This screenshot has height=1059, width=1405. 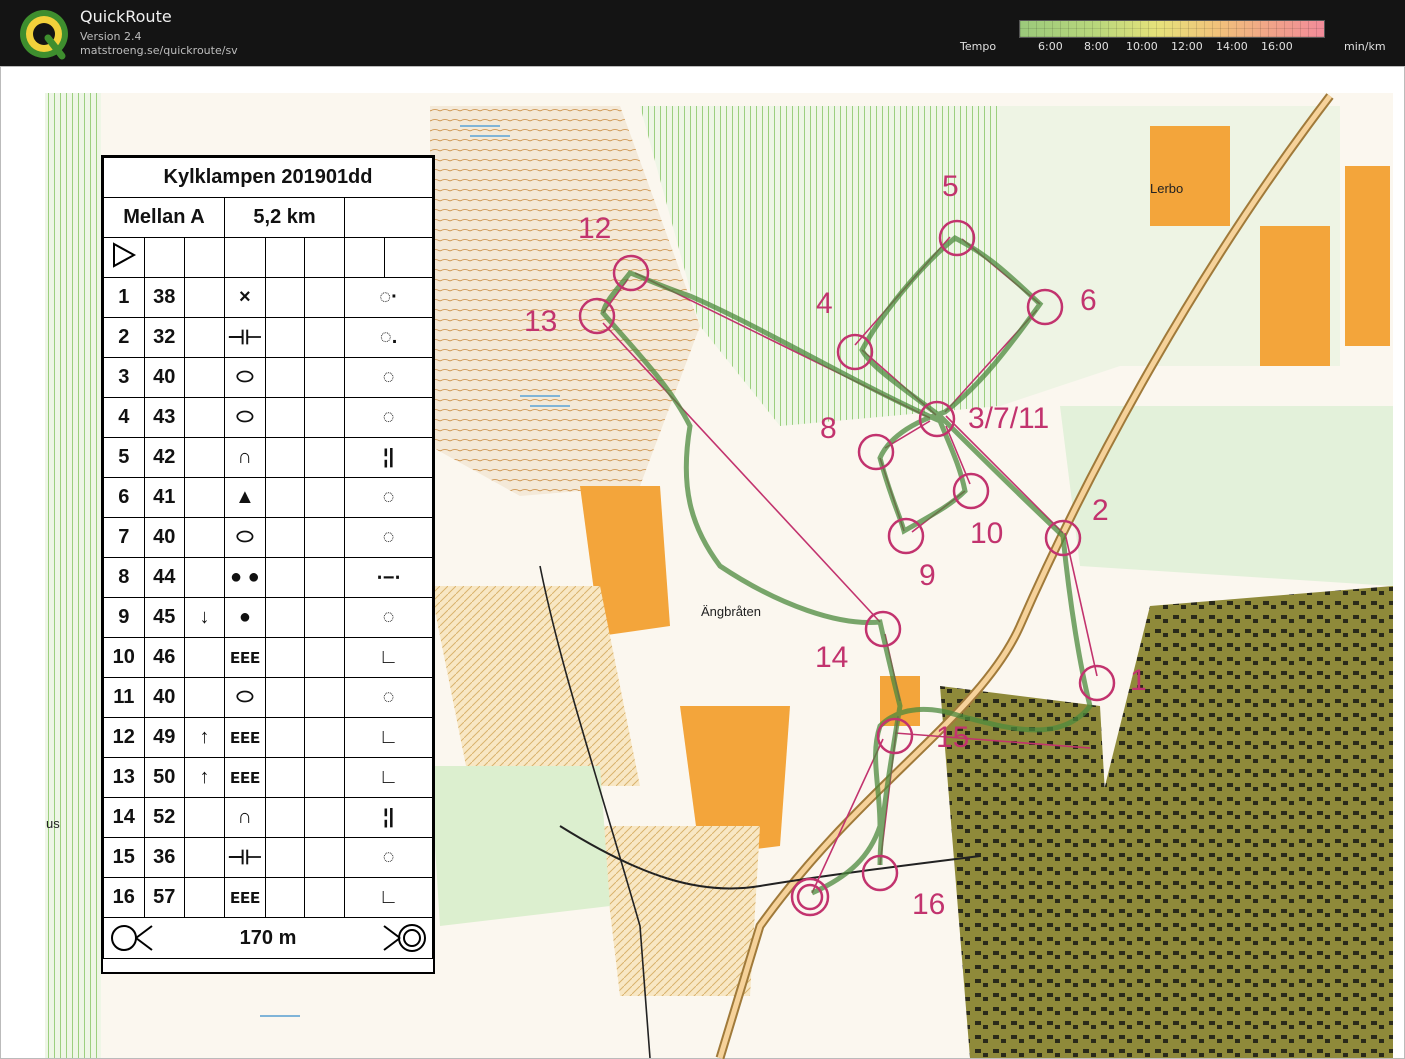 I want to click on terrain-light-green, so click(x=520, y=846).